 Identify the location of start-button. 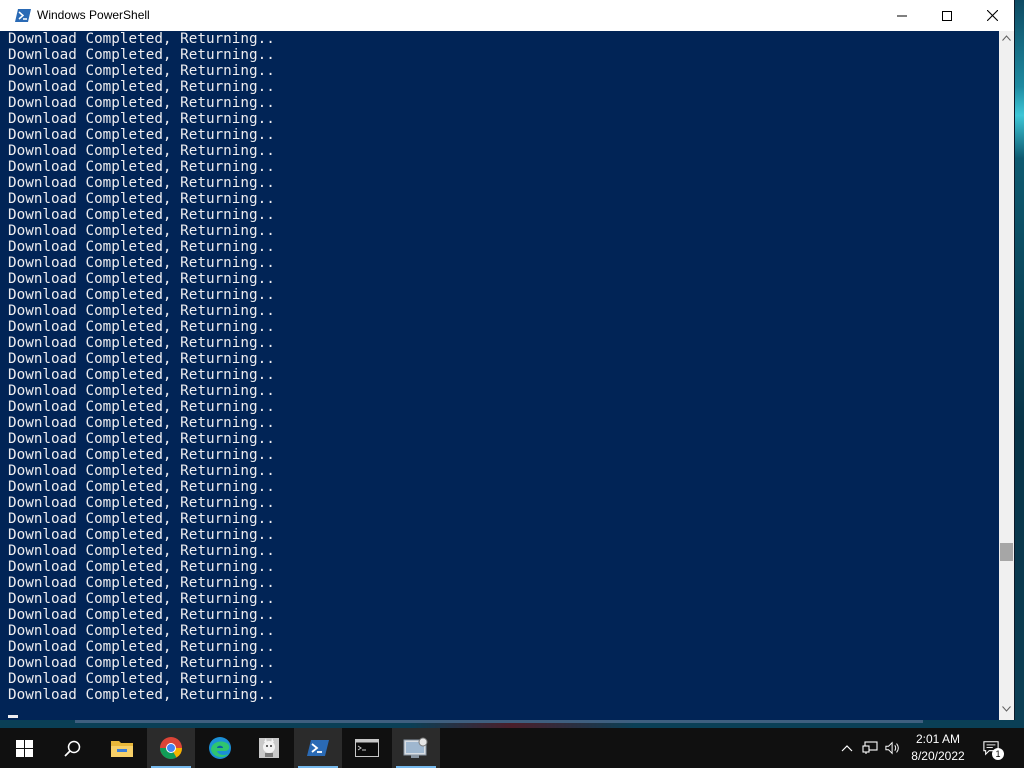
(24, 748).